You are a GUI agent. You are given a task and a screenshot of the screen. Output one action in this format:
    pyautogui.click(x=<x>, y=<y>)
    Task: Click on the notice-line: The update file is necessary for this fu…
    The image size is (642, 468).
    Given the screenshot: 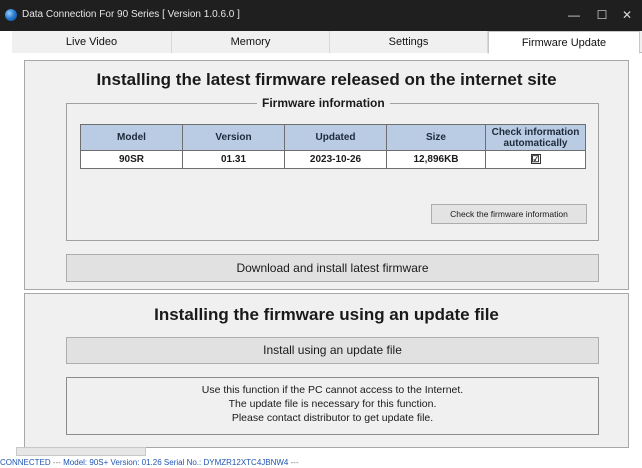 What is the action you would take?
    pyautogui.click(x=332, y=404)
    